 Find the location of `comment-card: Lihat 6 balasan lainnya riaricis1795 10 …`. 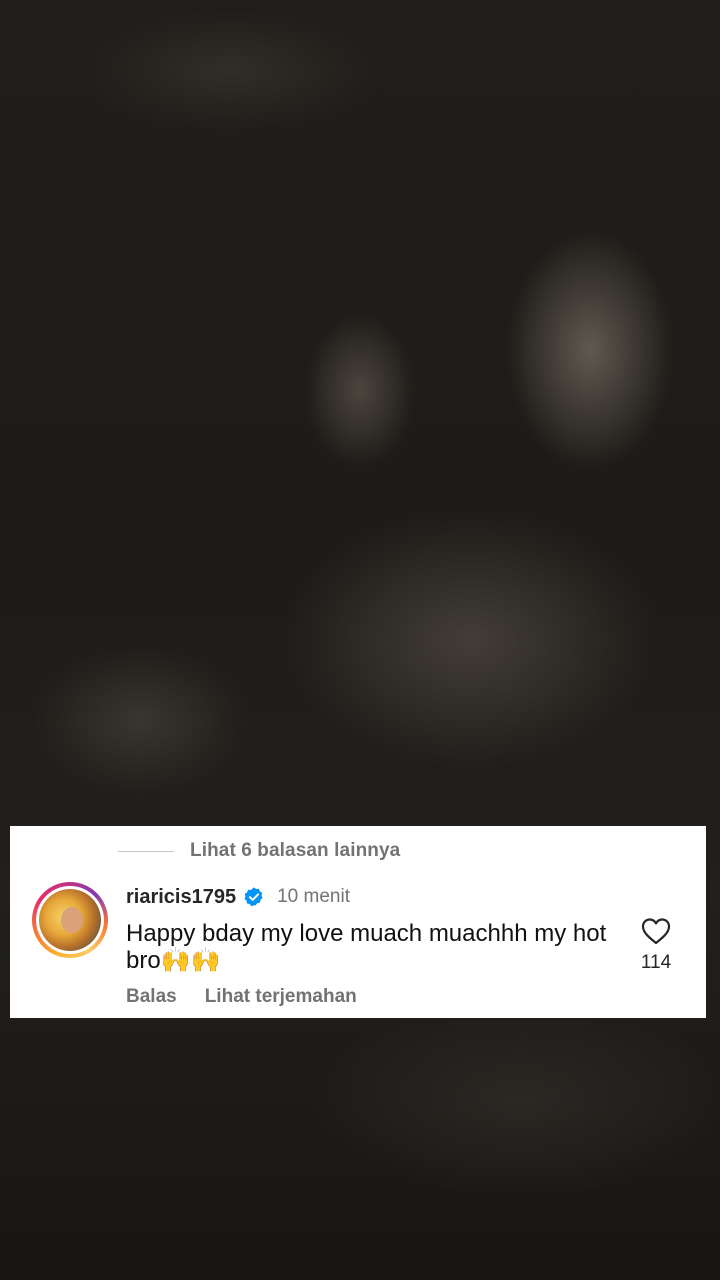

comment-card: Lihat 6 balasan lainnya riaricis1795 10 … is located at coordinates (358, 922).